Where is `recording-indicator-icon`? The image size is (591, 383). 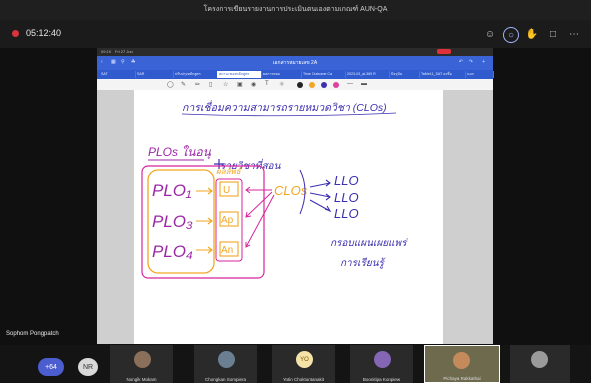 recording-indicator-icon is located at coordinates (15, 33).